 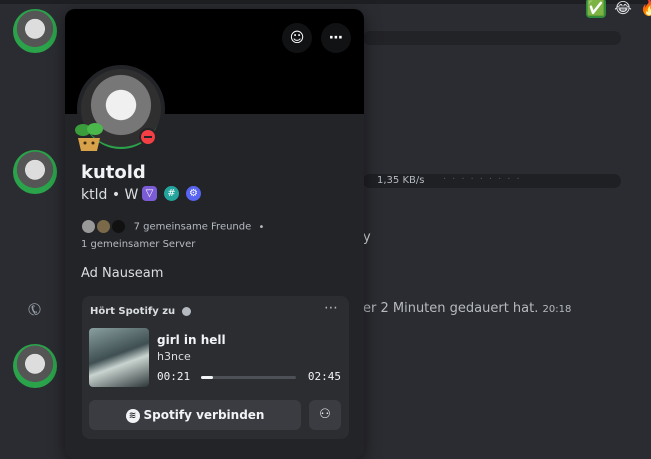 I want to click on spotify-small-icon, so click(x=186, y=311).